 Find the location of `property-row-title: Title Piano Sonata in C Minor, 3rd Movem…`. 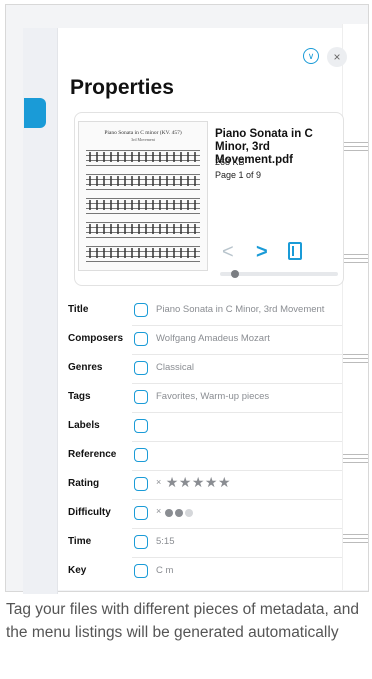

property-row-title: Title Piano Sonata in C Minor, 3rd Movem… is located at coordinates (200, 311).